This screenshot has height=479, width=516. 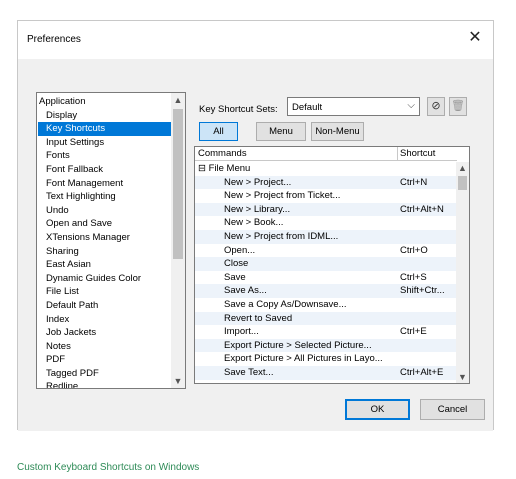 I want to click on table-row: Save Ctrl+S, so click(x=326, y=278).